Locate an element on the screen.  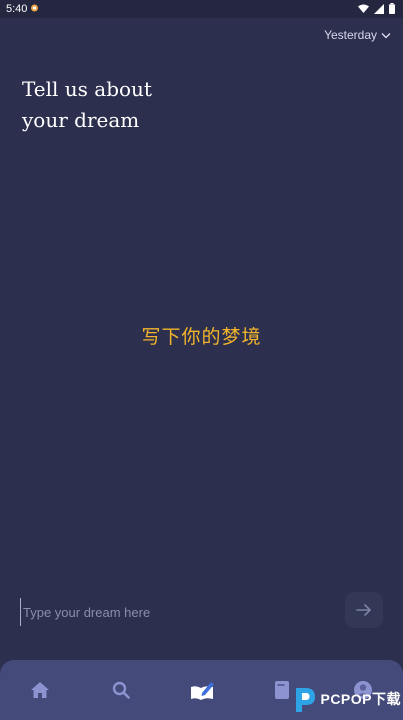
arrow-right-icon is located at coordinates (363, 610).